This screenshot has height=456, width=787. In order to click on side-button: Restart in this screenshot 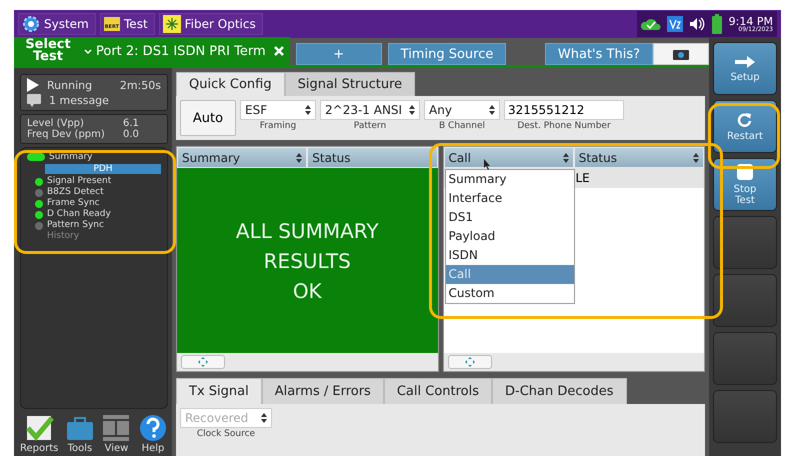, I will do `click(745, 126)`.